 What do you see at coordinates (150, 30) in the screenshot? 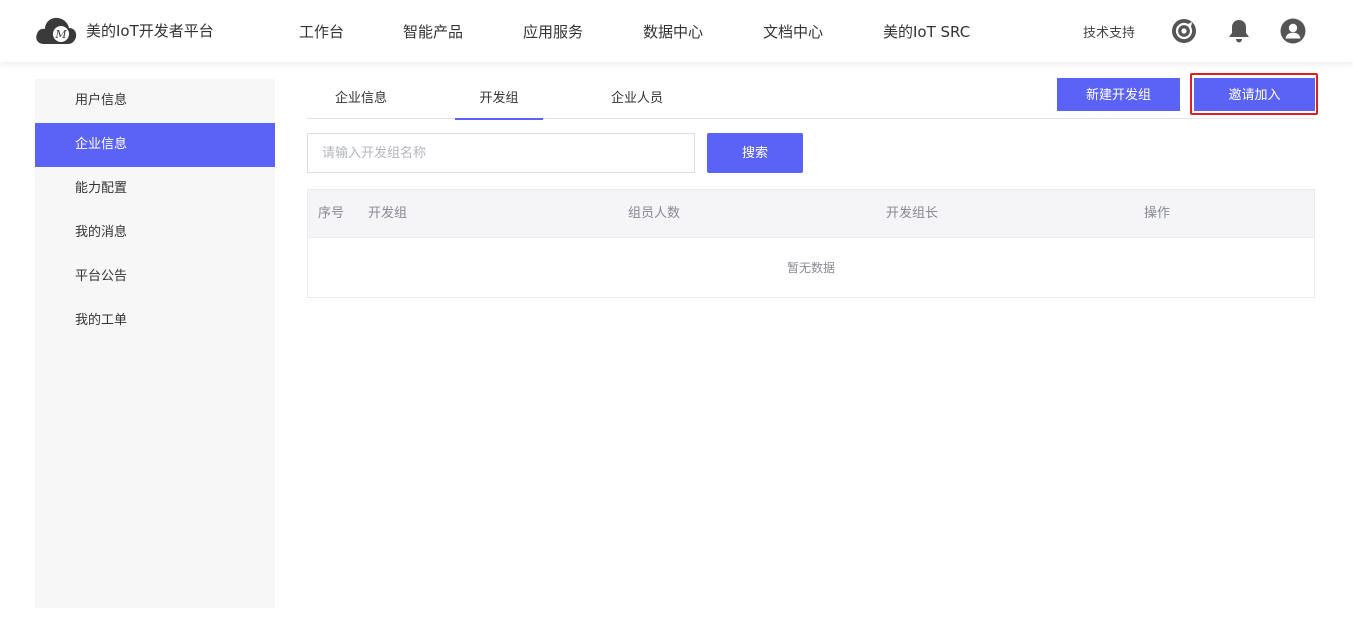
I see `platform-name: 美的IoT开发者平台` at bounding box center [150, 30].